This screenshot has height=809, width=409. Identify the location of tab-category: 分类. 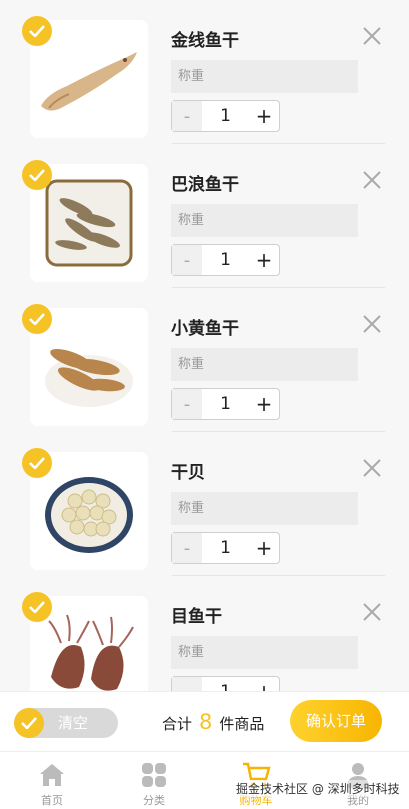
(154, 784).